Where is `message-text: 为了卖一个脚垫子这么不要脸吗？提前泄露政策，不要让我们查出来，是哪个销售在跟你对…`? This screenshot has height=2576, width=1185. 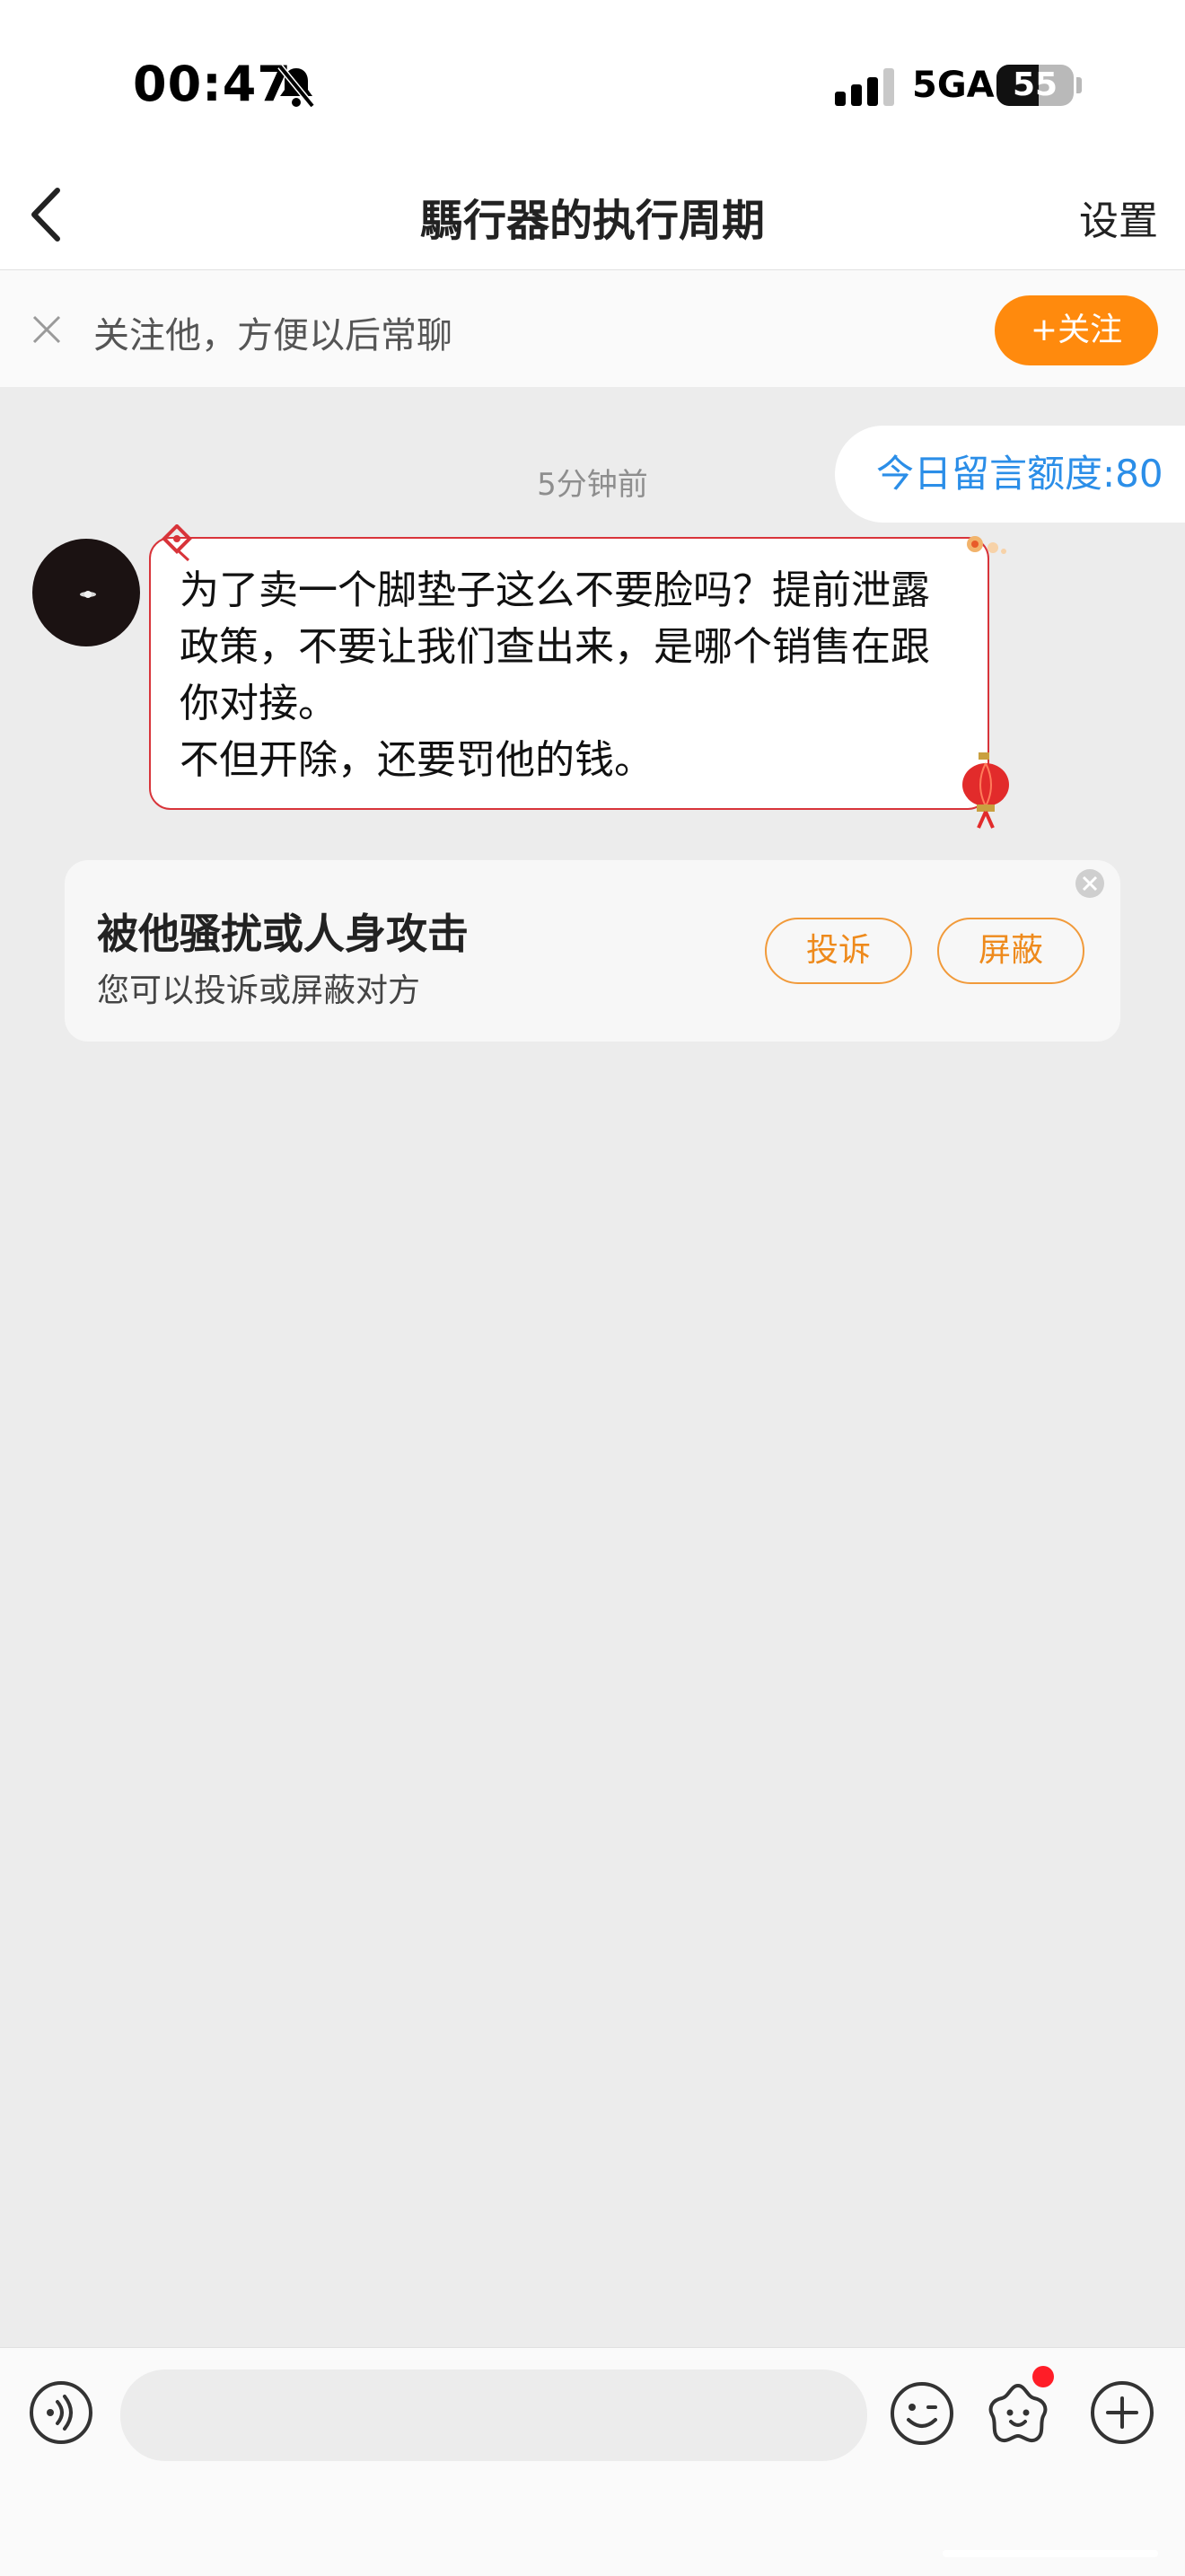
message-text: 为了卖一个脚垫子这么不要脸吗？提前泄露政策，不要让我们查出来，是哪个销售在跟你对… is located at coordinates (555, 675).